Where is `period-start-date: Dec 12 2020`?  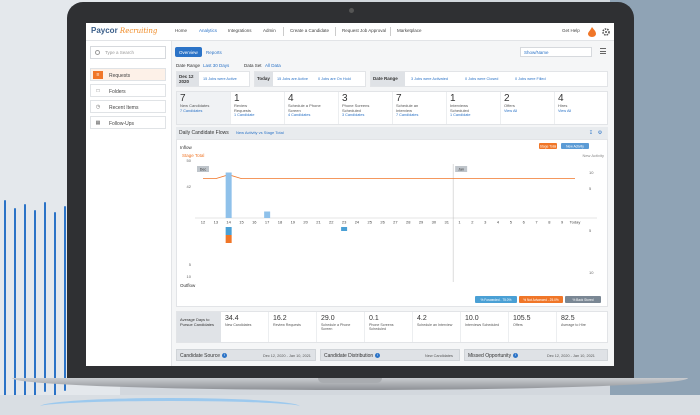 period-start-date: Dec 12 2020 is located at coordinates (188, 79).